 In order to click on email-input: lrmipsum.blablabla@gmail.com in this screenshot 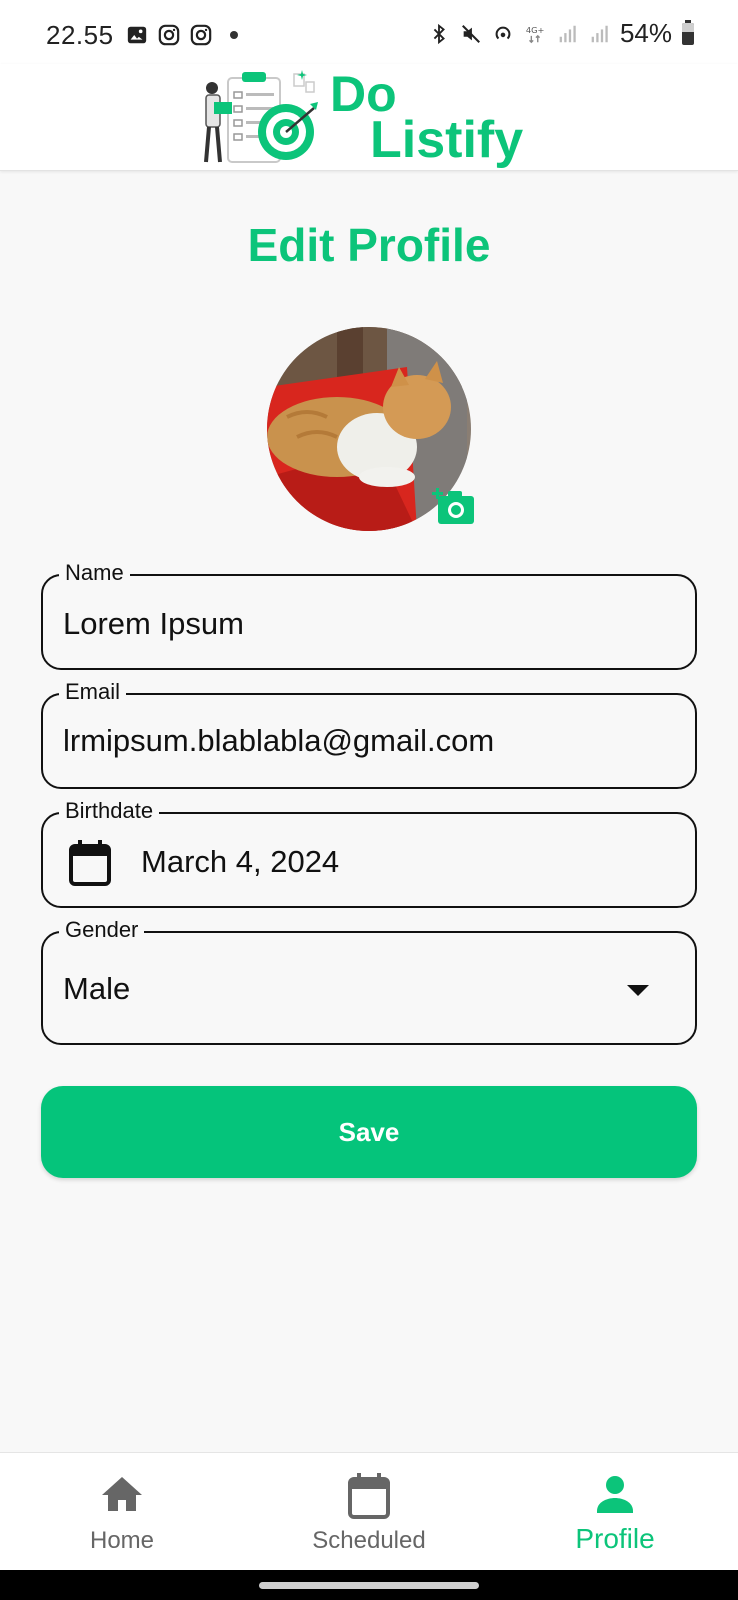, I will do `click(278, 741)`.